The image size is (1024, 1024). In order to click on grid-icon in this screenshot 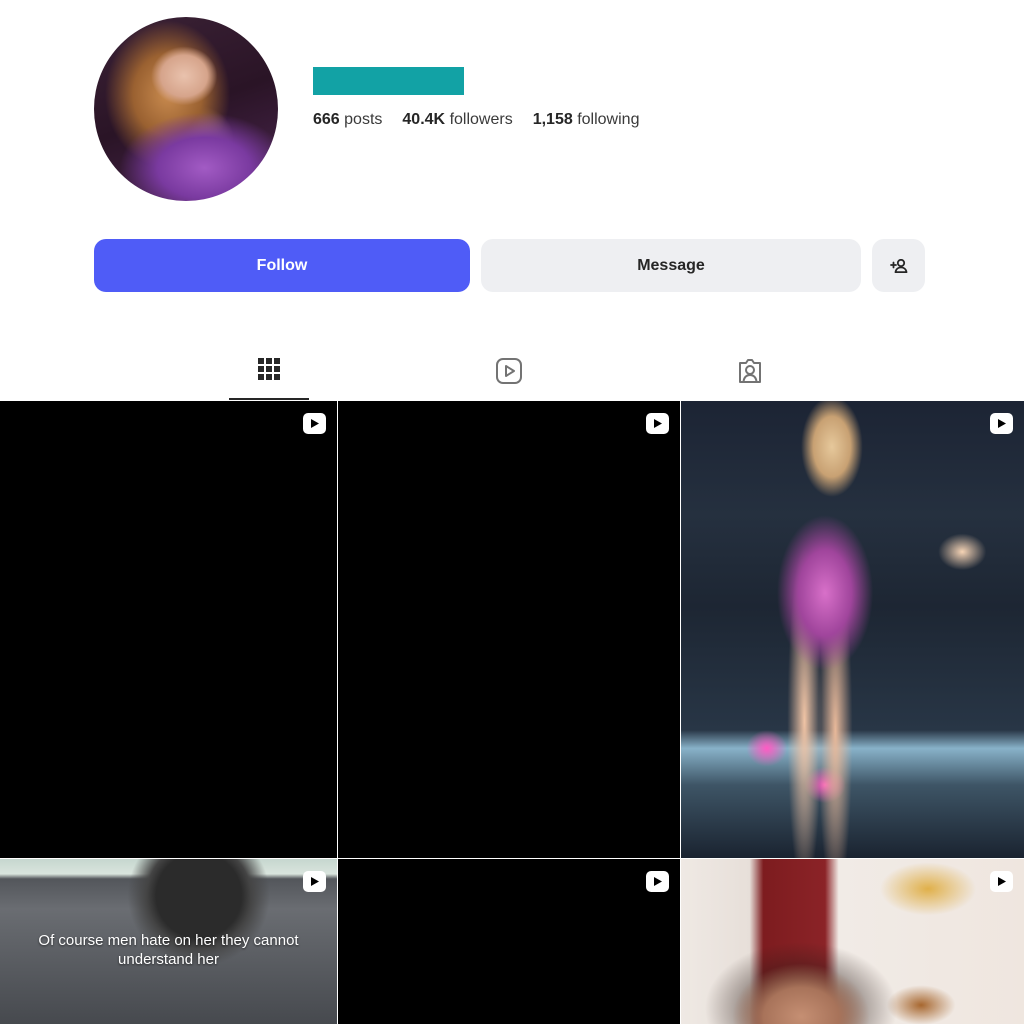, I will do `click(269, 369)`.